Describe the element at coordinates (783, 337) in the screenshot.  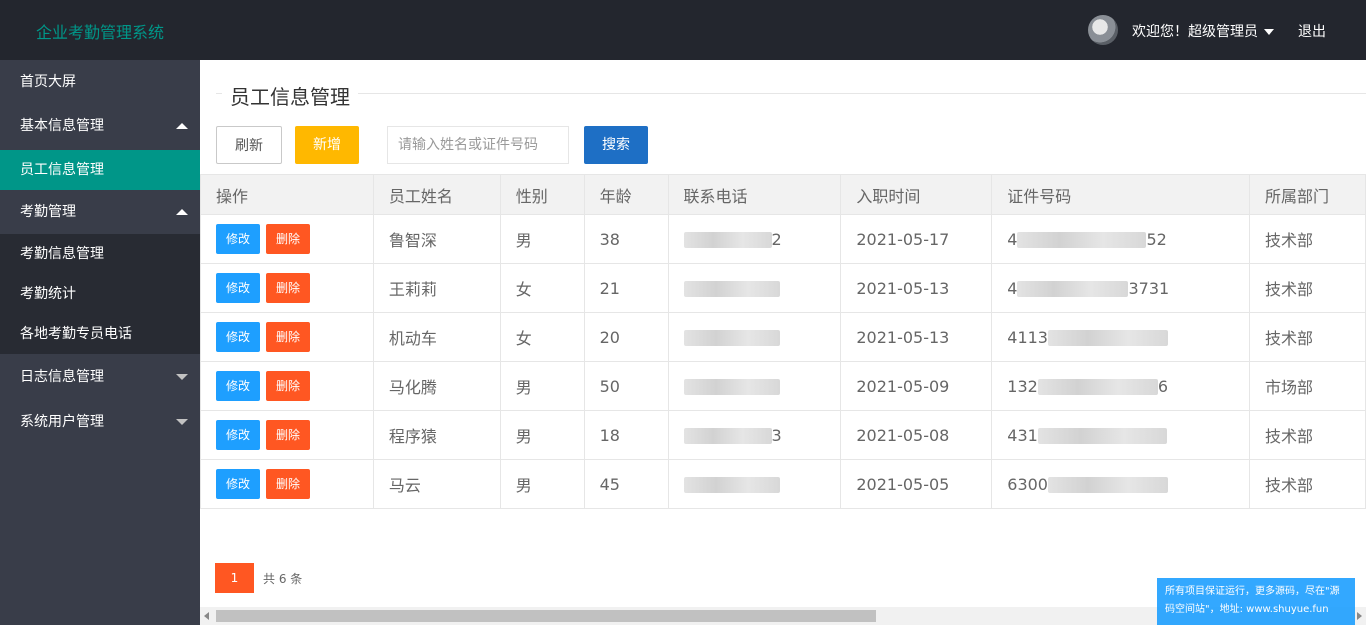
I see `table-row: 修改 删除 机动车女 20 2021-05-13 4113 技术部` at that location.